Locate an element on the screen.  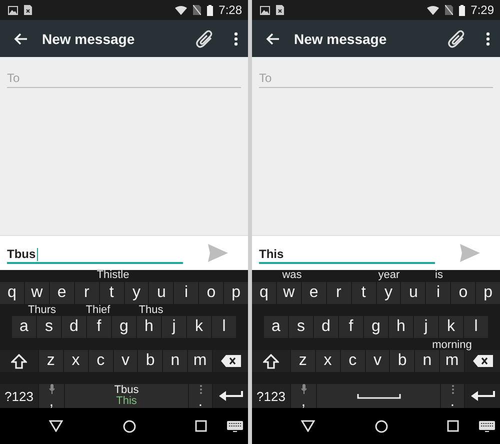
suggestion-word: Tbus is located at coordinates (126, 390).